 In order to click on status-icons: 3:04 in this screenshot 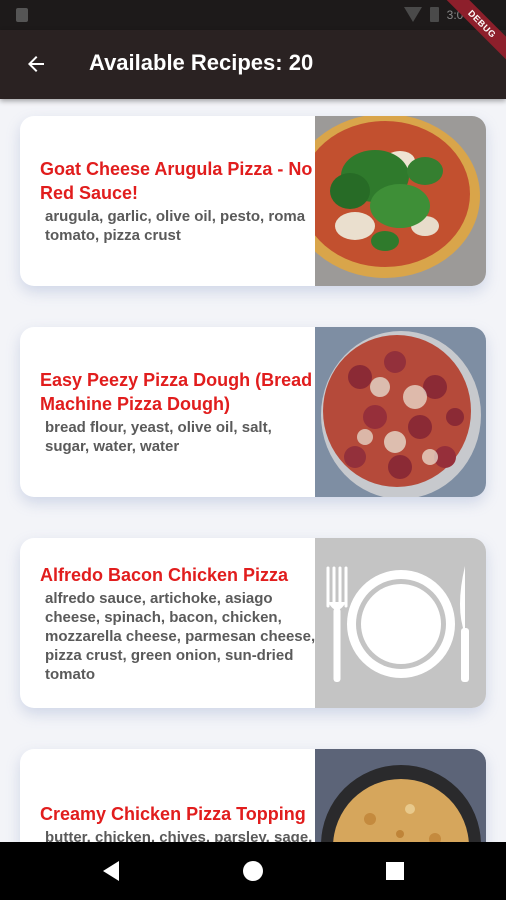, I will do `click(436, 14)`.